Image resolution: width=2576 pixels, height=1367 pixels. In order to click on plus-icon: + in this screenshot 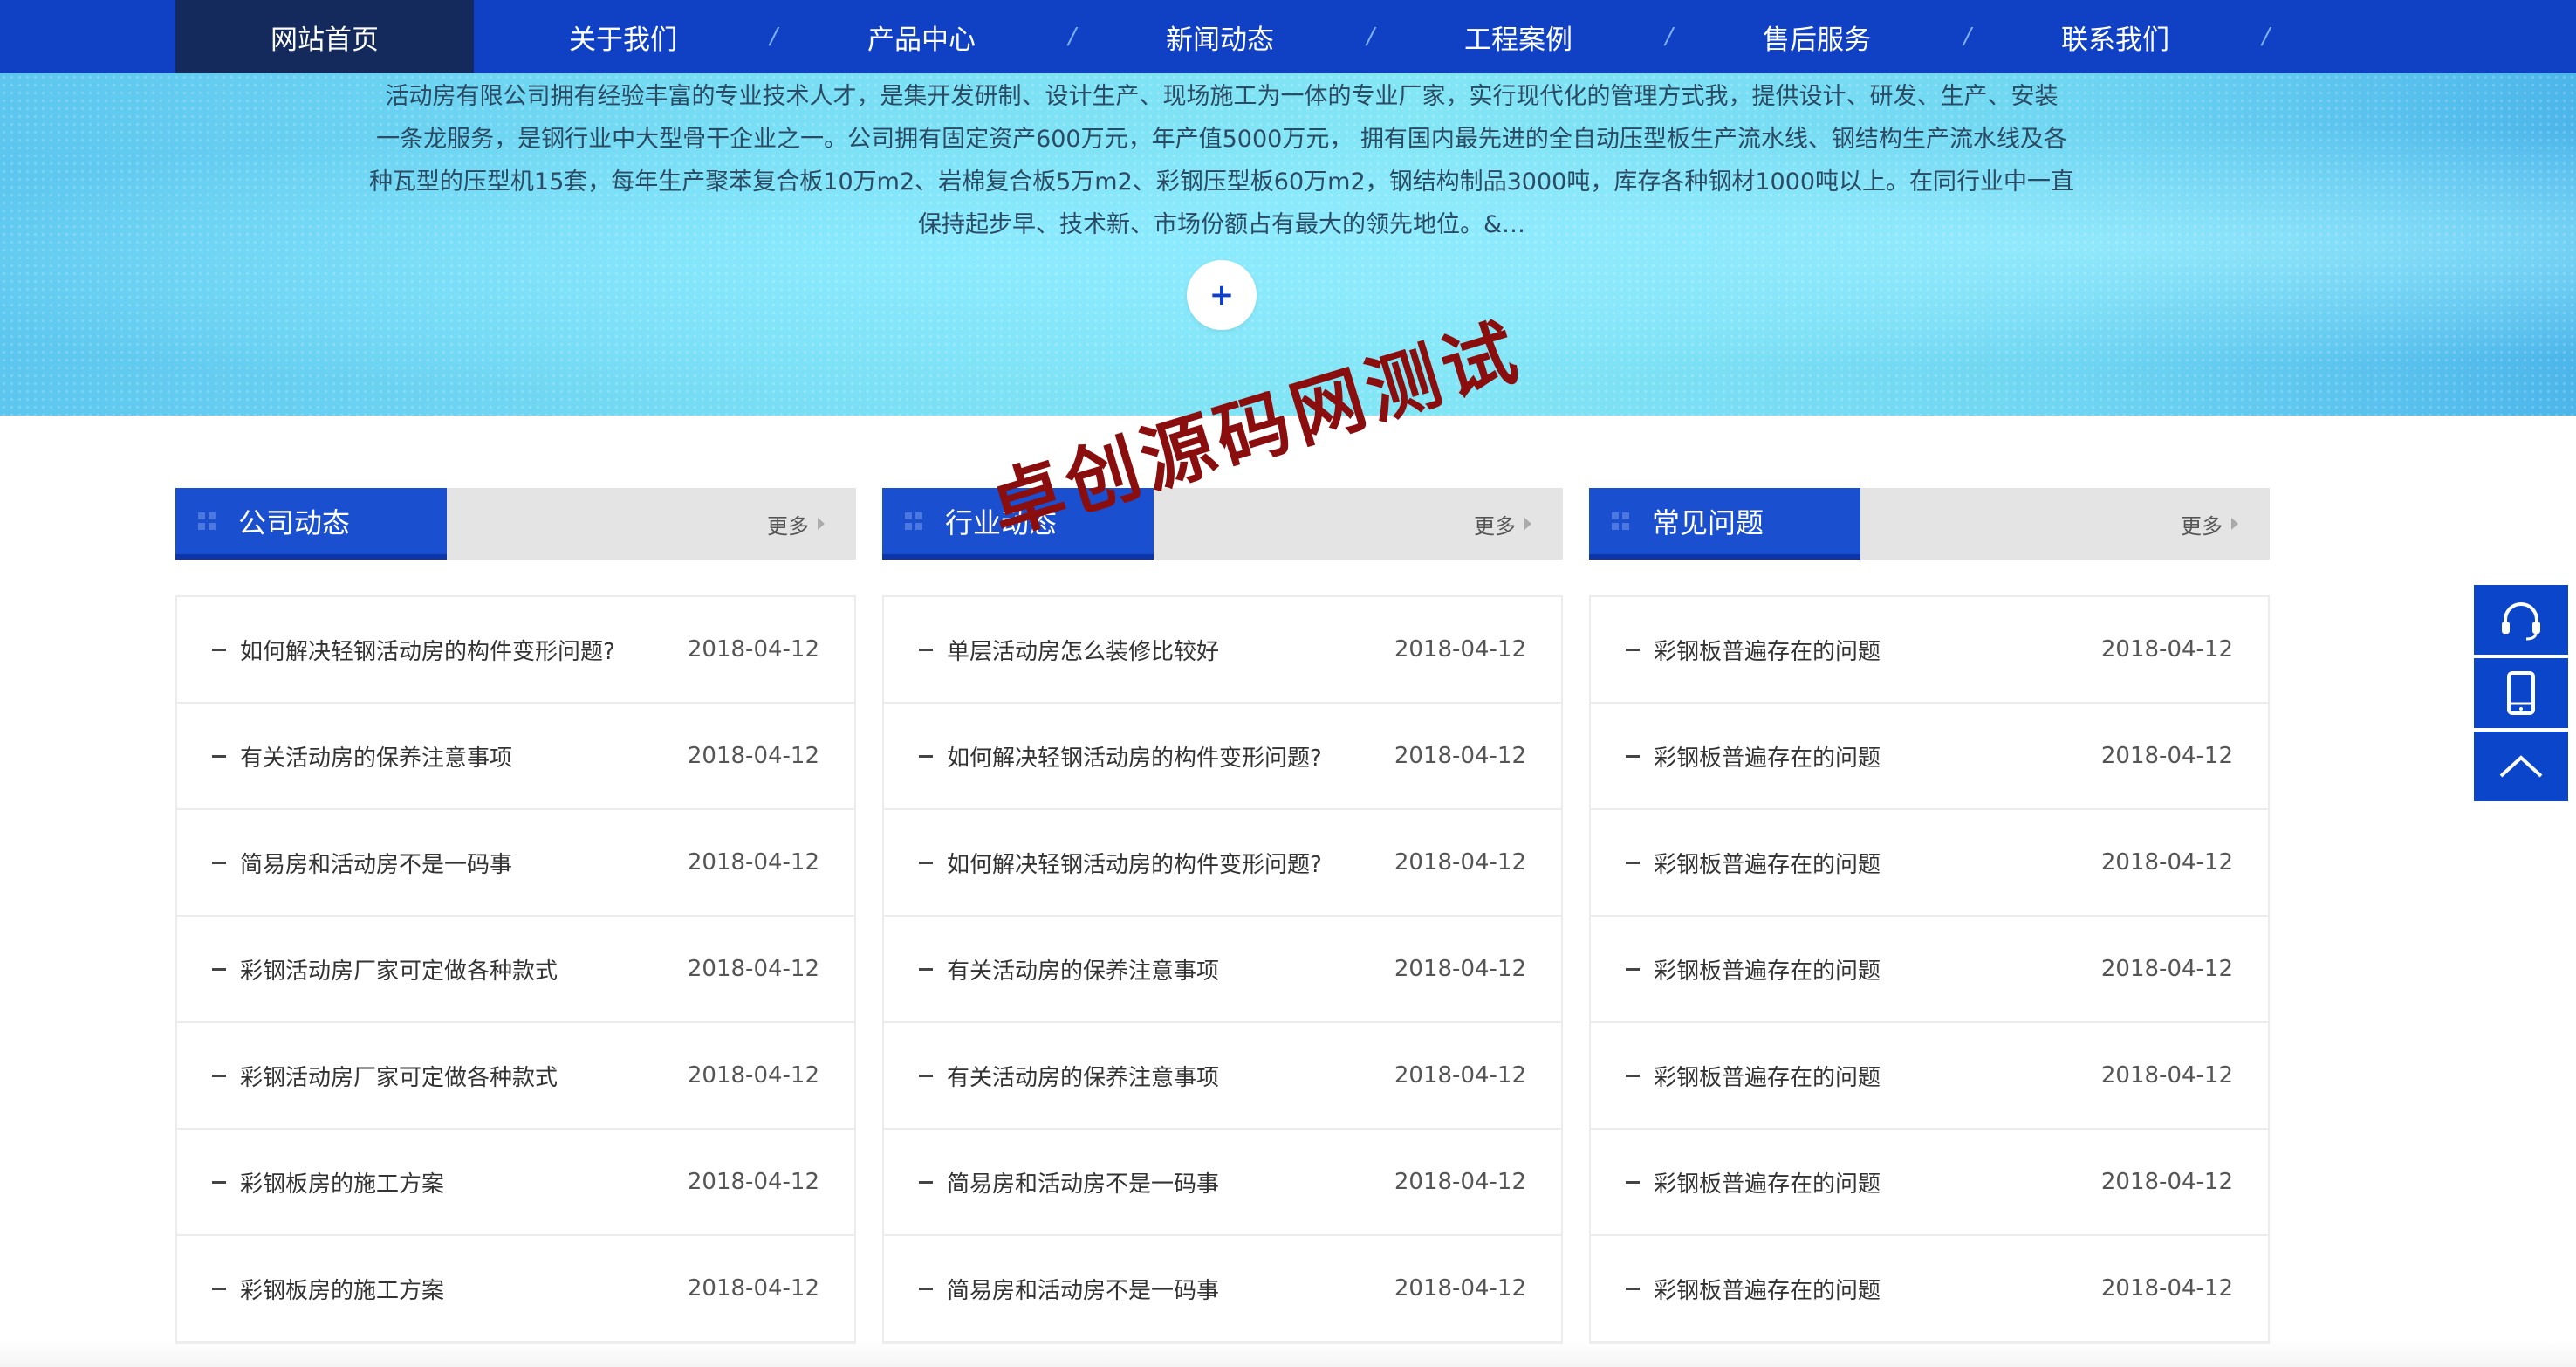, I will do `click(1222, 295)`.